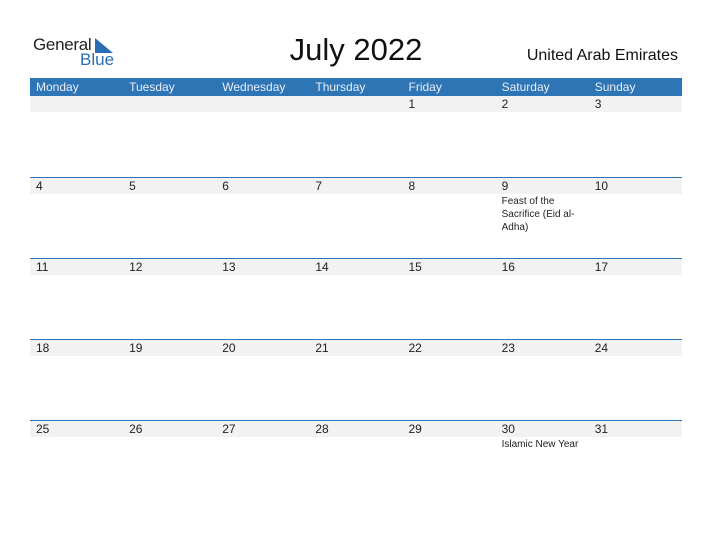 The height and width of the screenshot is (550, 712). Describe the element at coordinates (615, 87) in the screenshot. I see `weekday-label: Sunday` at that location.